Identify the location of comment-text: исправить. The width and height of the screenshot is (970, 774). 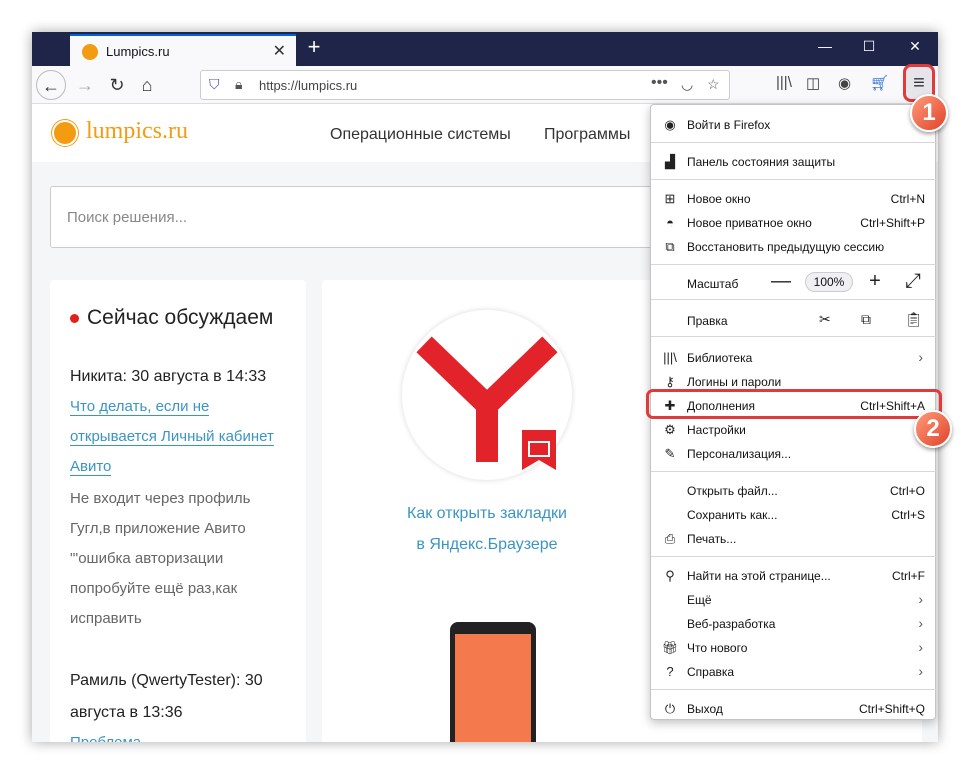
(106, 618).